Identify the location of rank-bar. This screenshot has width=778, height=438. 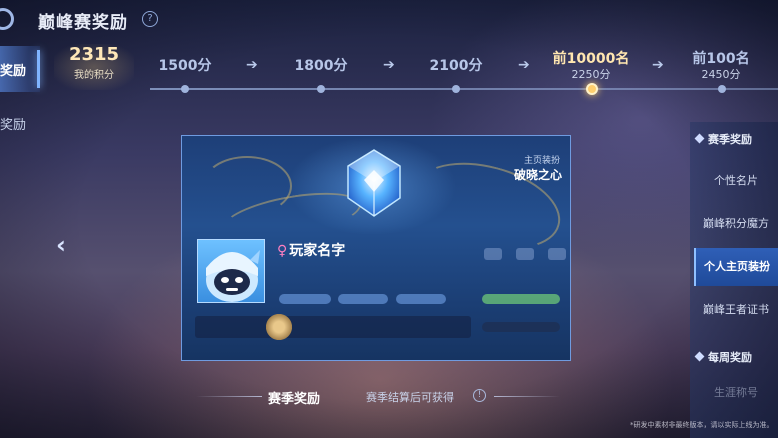
(333, 327).